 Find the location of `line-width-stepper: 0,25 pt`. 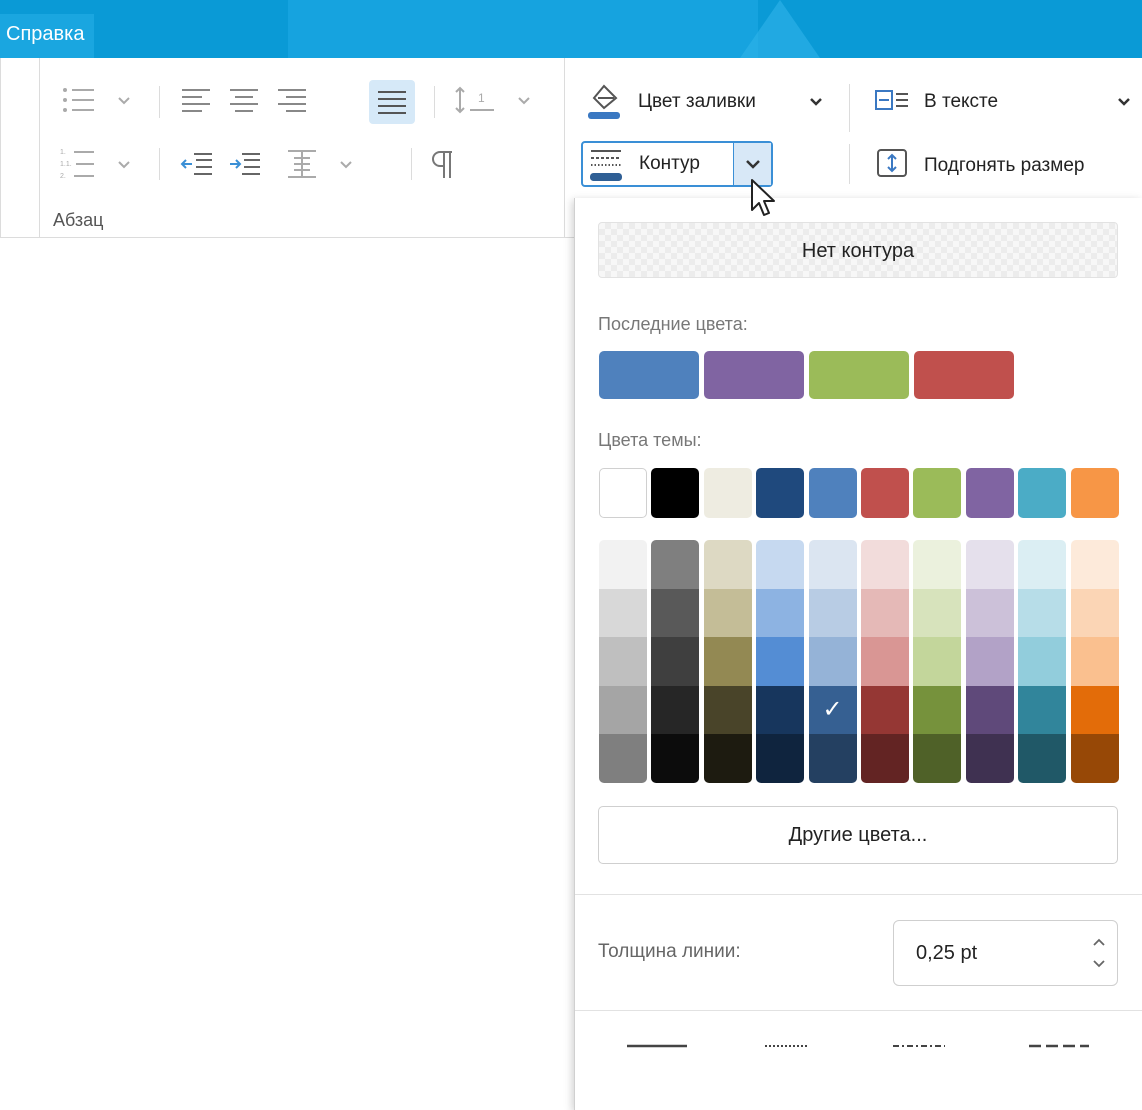

line-width-stepper: 0,25 pt is located at coordinates (1005, 953).